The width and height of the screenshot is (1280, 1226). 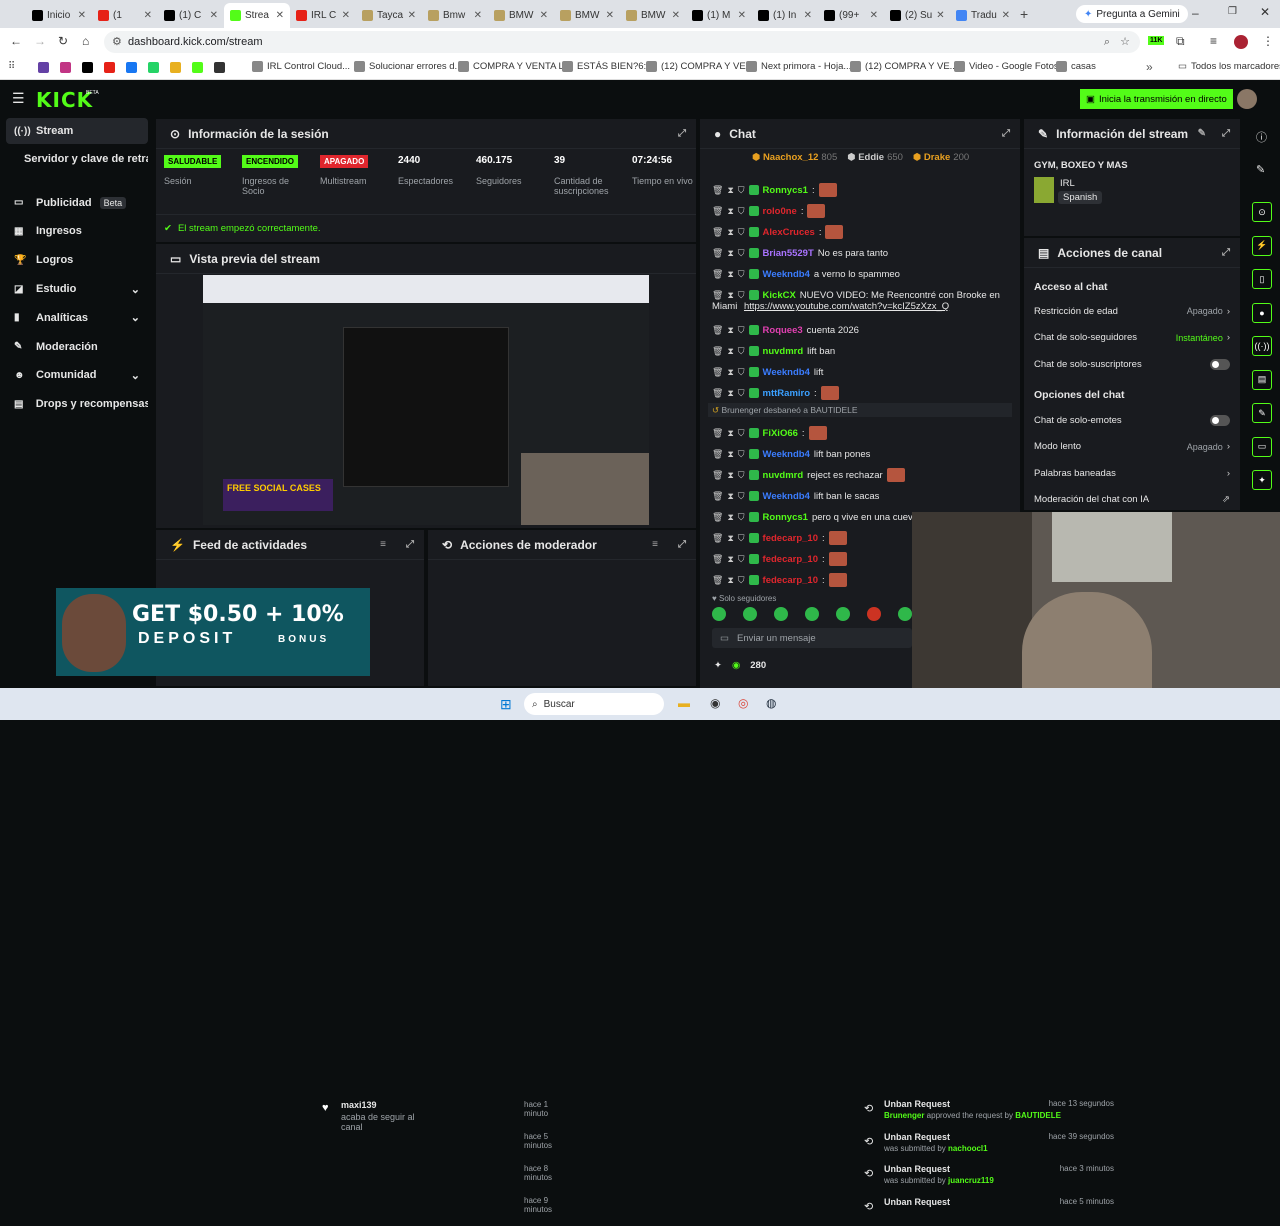 I want to click on tool-icon: ✦, so click(x=1262, y=480).